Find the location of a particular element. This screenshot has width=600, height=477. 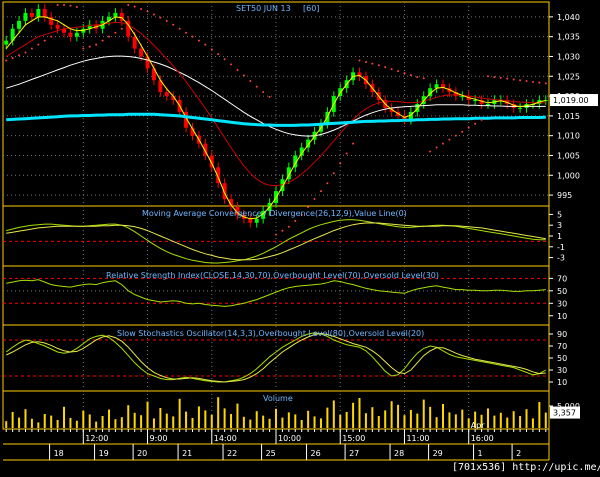

time-label: 15:00 is located at coordinates (353, 438).